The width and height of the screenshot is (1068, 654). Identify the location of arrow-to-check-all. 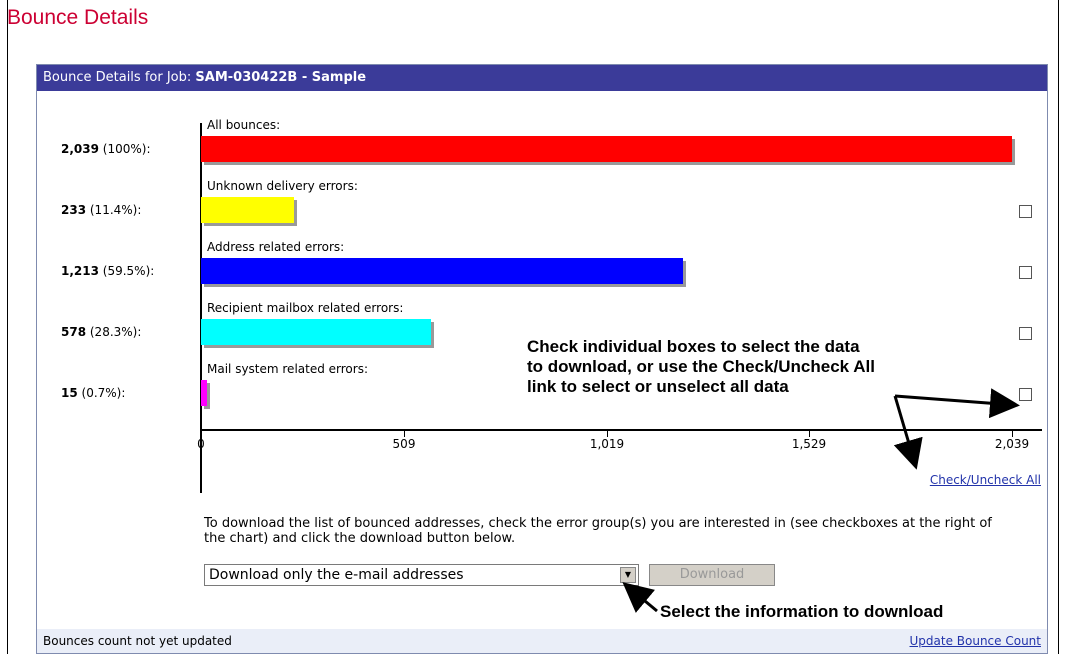
(908, 432).